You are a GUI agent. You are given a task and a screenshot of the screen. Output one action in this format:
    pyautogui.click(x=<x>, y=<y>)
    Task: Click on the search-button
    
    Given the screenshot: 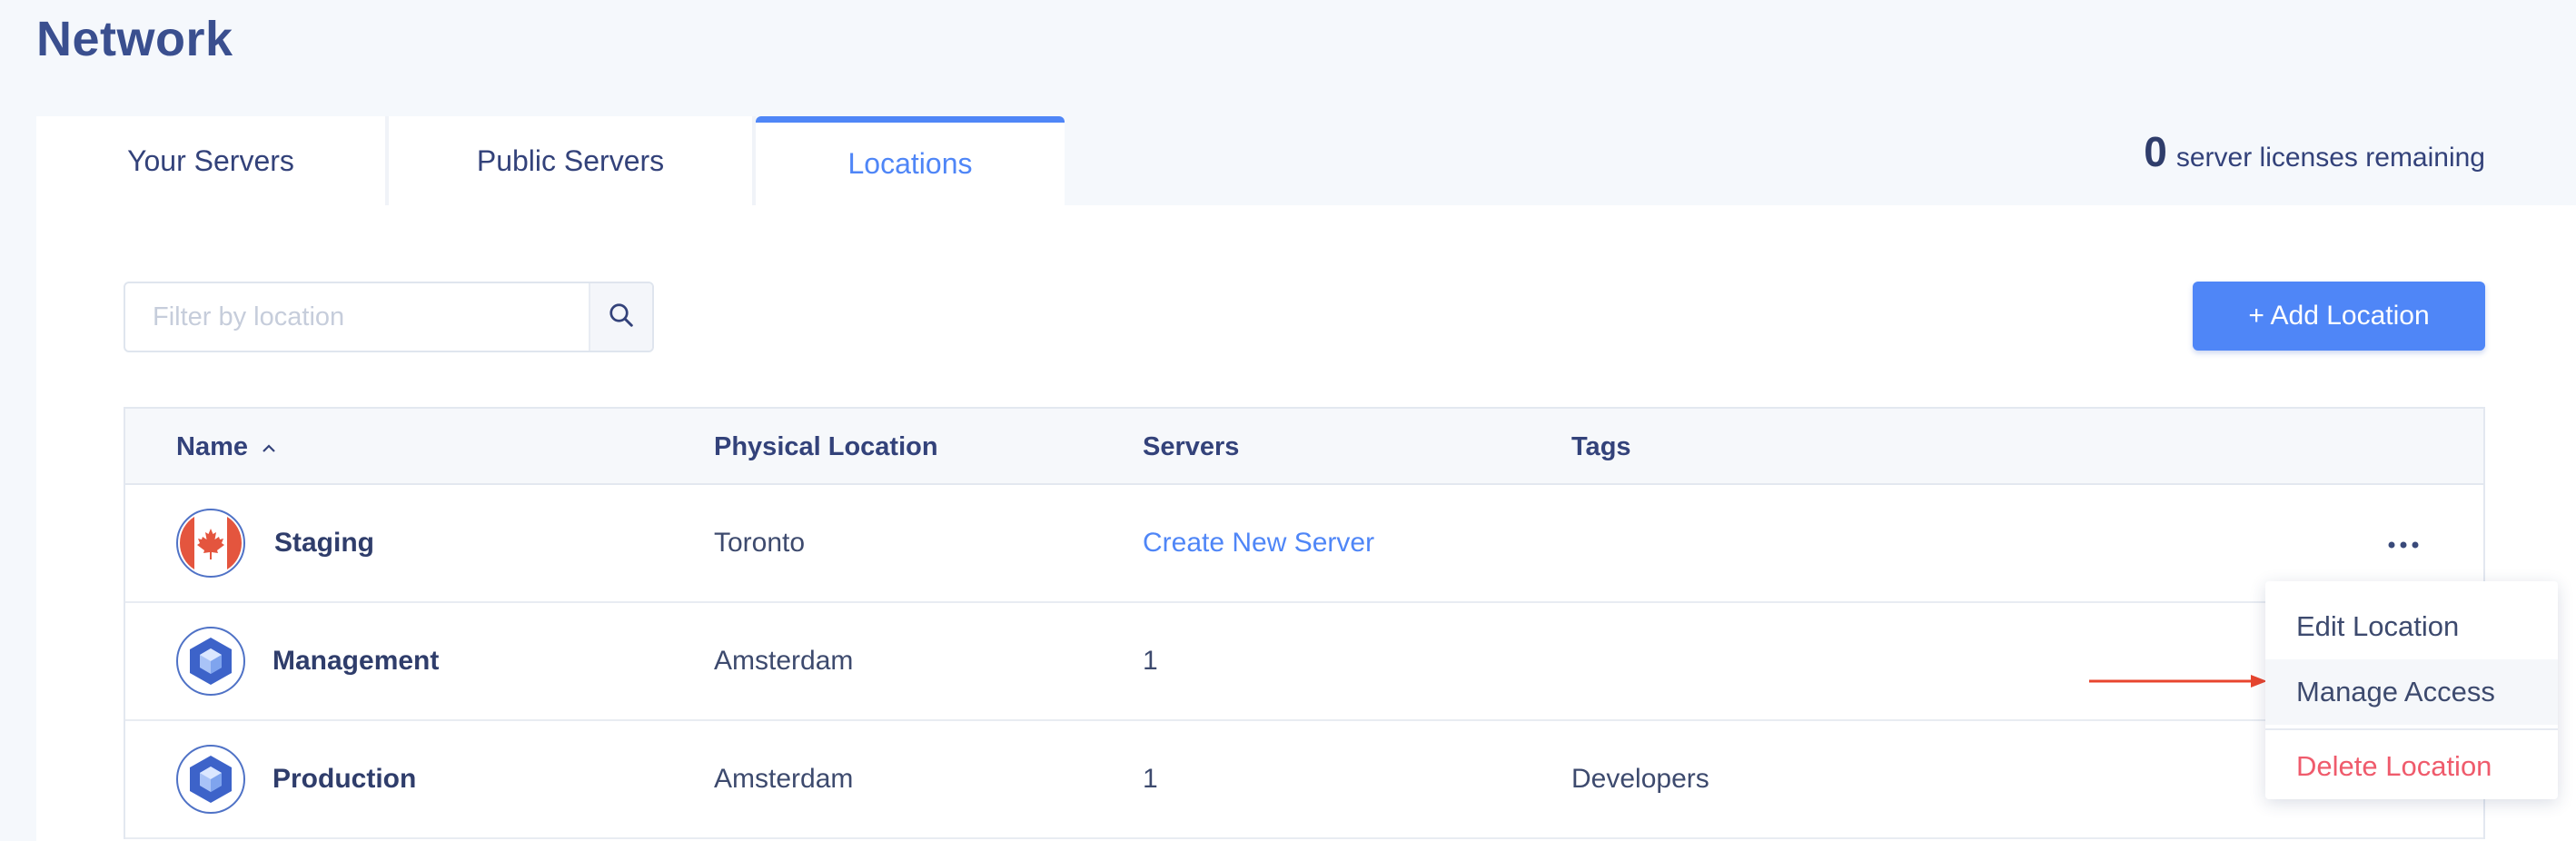 What is the action you would take?
    pyautogui.click(x=620, y=317)
    